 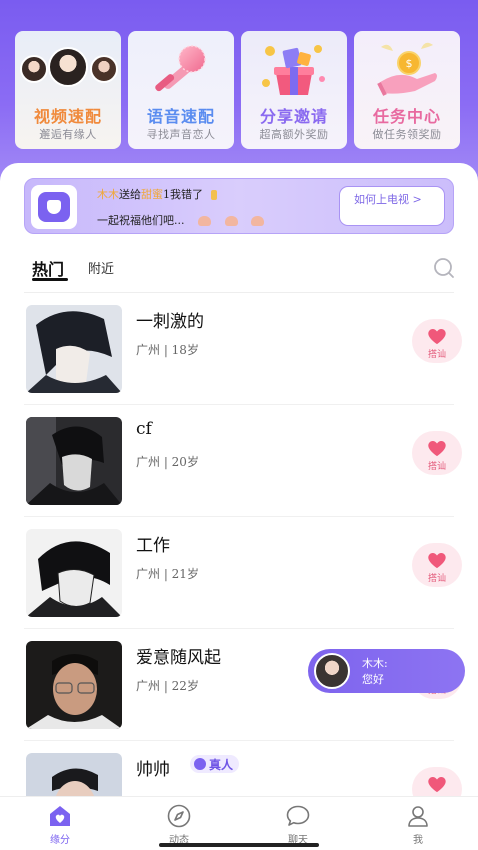 What do you see at coordinates (60, 816) in the screenshot?
I see `home-heart-icon` at bounding box center [60, 816].